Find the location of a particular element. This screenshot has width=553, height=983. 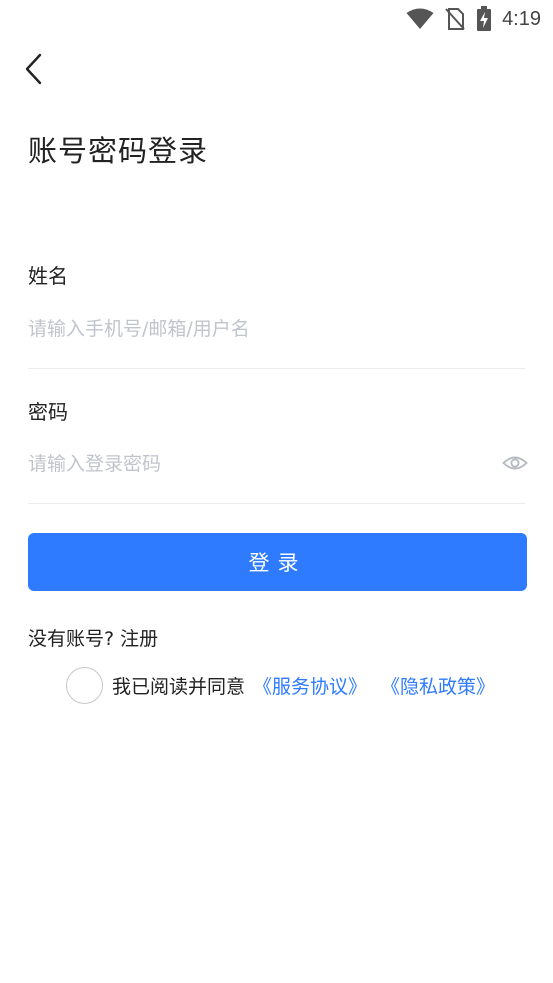

password-input is located at coordinates (263, 464).